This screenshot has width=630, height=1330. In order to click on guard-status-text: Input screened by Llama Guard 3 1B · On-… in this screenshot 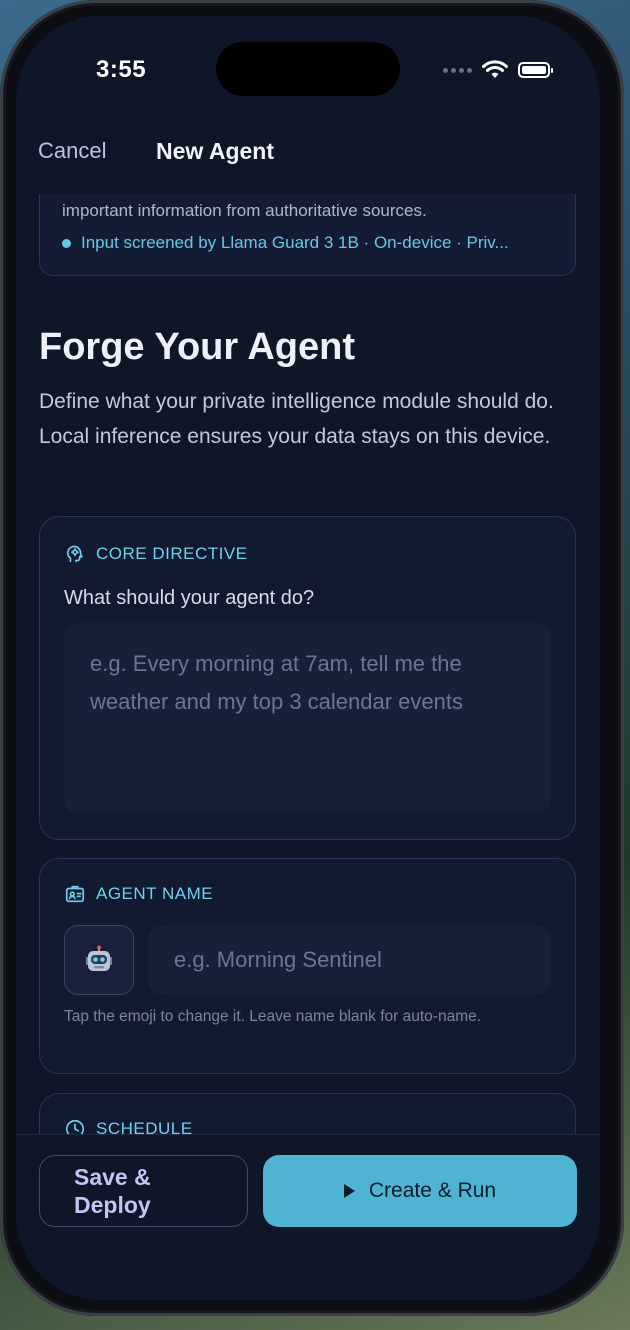, I will do `click(295, 242)`.